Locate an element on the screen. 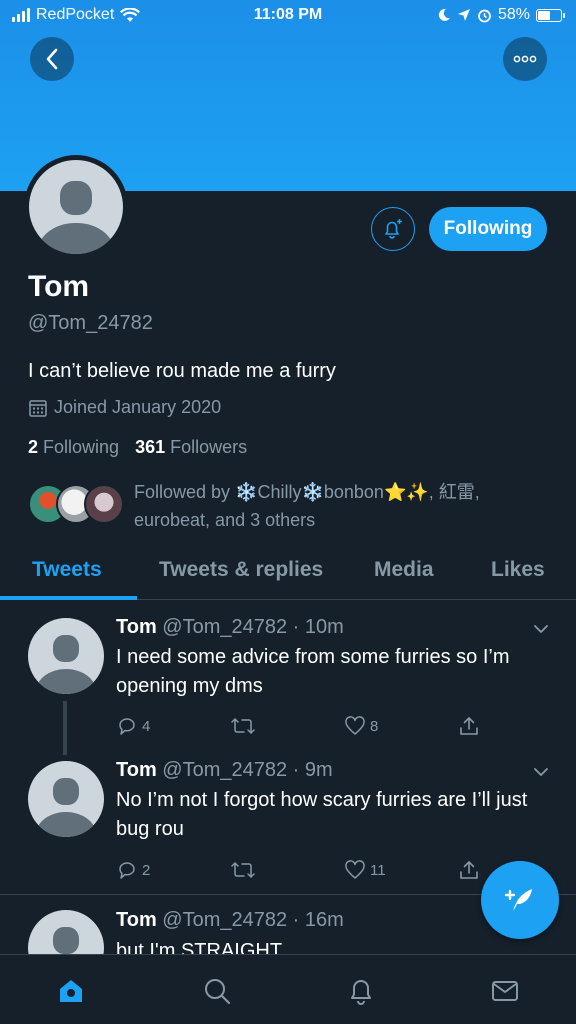 This screenshot has height=1024, width=576. nav-messages is located at coordinates (505, 991).